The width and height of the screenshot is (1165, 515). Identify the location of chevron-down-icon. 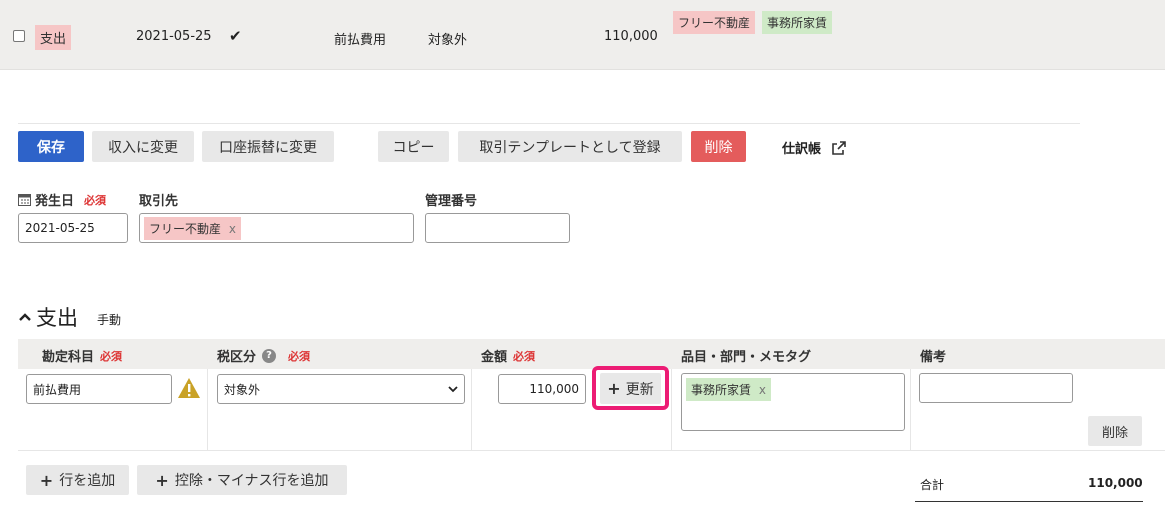
(453, 389).